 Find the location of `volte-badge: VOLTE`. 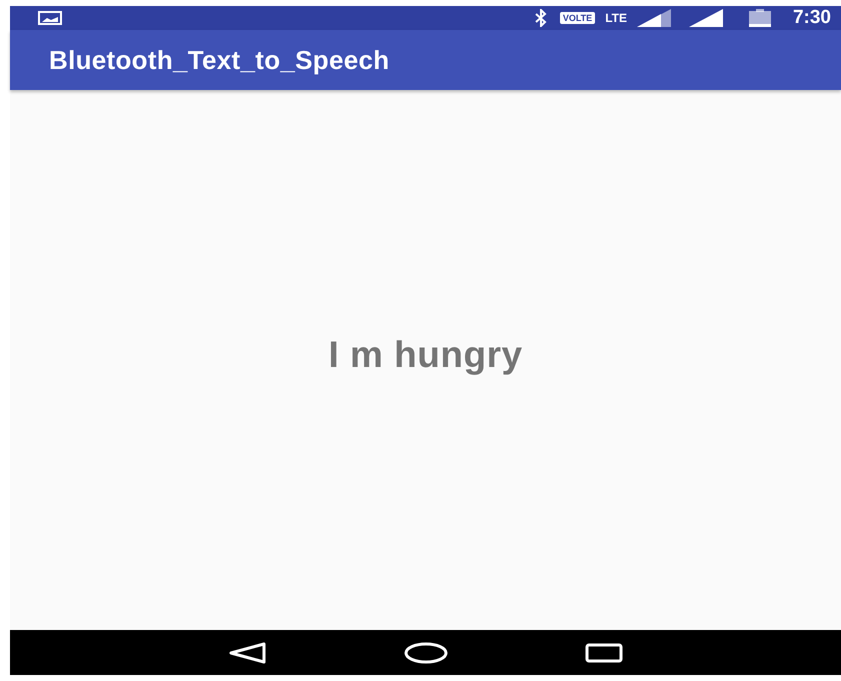

volte-badge: VOLTE is located at coordinates (578, 18).